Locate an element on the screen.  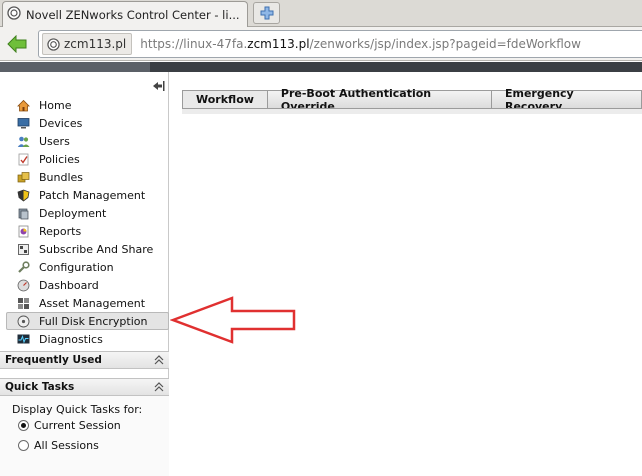
site-identity-icon is located at coordinates (53, 44).